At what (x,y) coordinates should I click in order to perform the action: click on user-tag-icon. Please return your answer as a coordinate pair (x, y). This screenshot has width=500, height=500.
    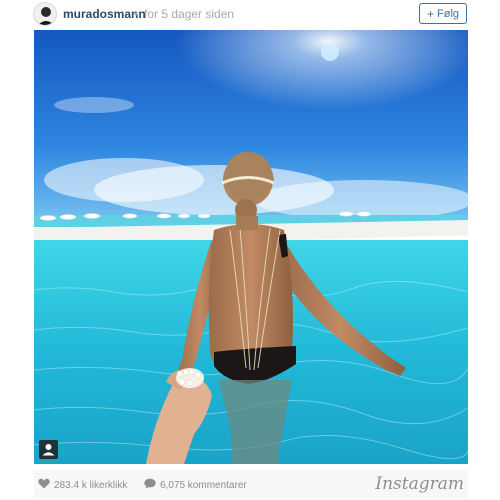
    Looking at the image, I should click on (48, 449).